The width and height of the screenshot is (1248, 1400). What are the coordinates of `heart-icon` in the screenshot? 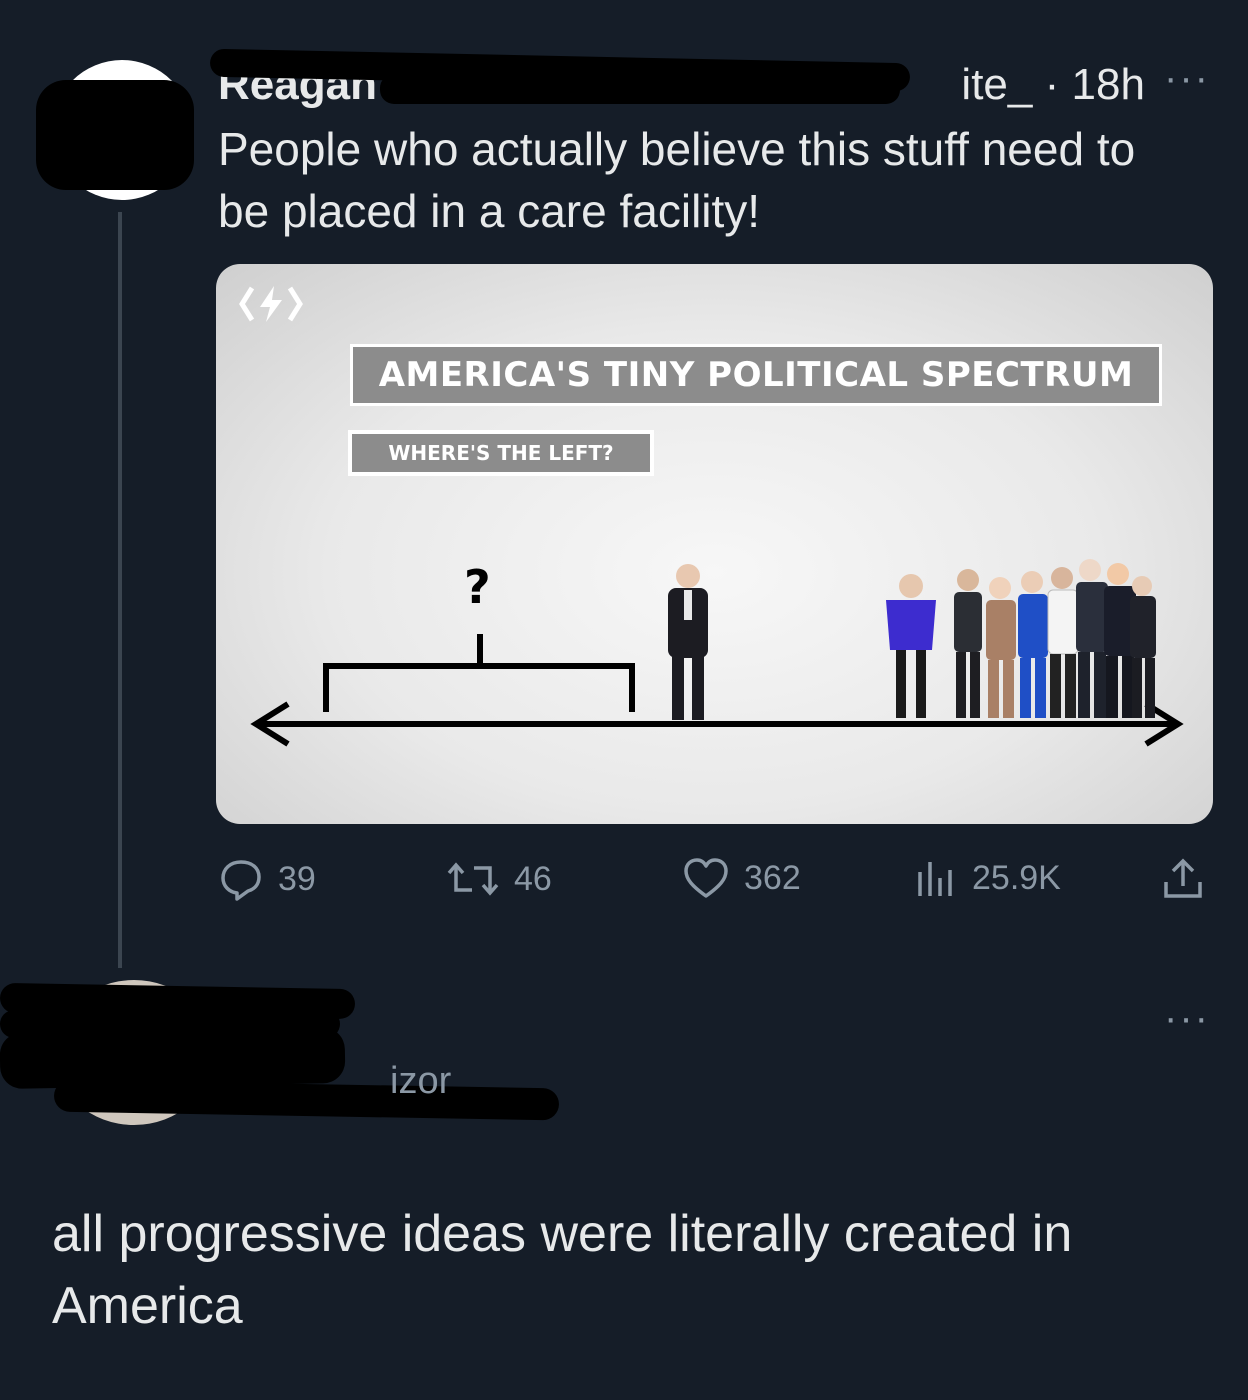 It's located at (706, 878).